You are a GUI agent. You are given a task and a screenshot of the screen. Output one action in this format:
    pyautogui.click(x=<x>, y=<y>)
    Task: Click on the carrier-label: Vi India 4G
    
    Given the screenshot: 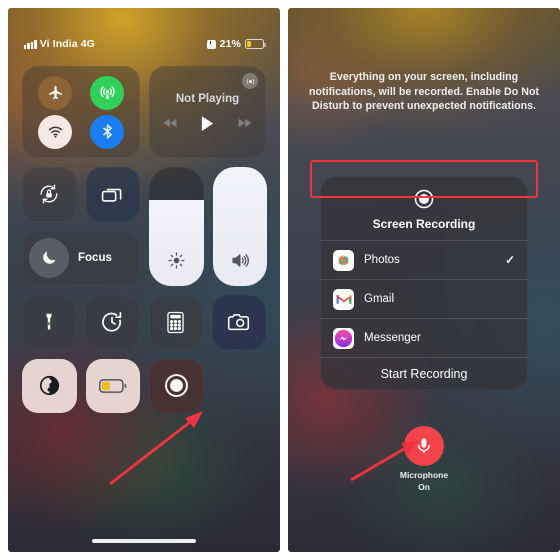 What is the action you would take?
    pyautogui.click(x=67, y=44)
    